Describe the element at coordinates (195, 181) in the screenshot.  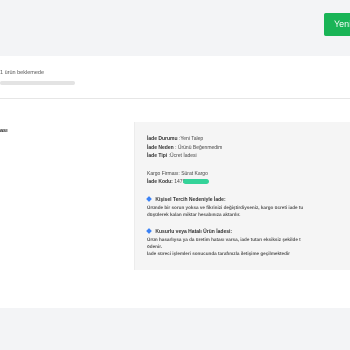
I see `return-code-highlight` at that location.